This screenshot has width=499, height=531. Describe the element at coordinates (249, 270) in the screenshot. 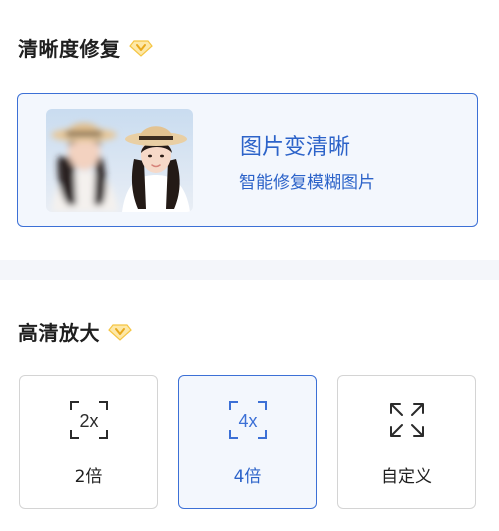

I see `section-divider` at that location.